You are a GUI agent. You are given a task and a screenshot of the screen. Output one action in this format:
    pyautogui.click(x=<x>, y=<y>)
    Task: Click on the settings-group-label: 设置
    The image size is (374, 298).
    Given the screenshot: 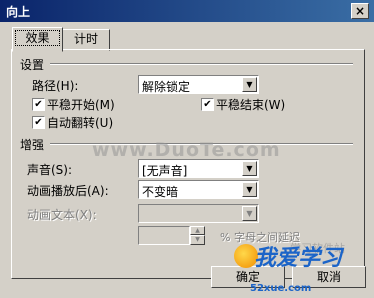 What is the action you would take?
    pyautogui.click(x=32, y=65)
    